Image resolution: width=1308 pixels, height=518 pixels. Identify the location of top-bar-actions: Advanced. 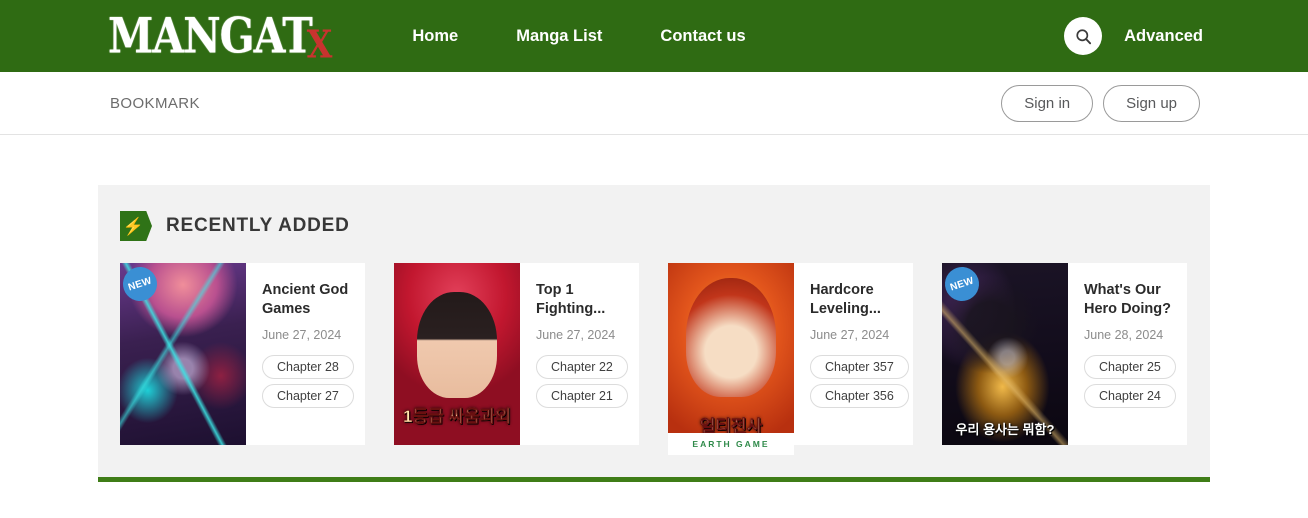
(1133, 36).